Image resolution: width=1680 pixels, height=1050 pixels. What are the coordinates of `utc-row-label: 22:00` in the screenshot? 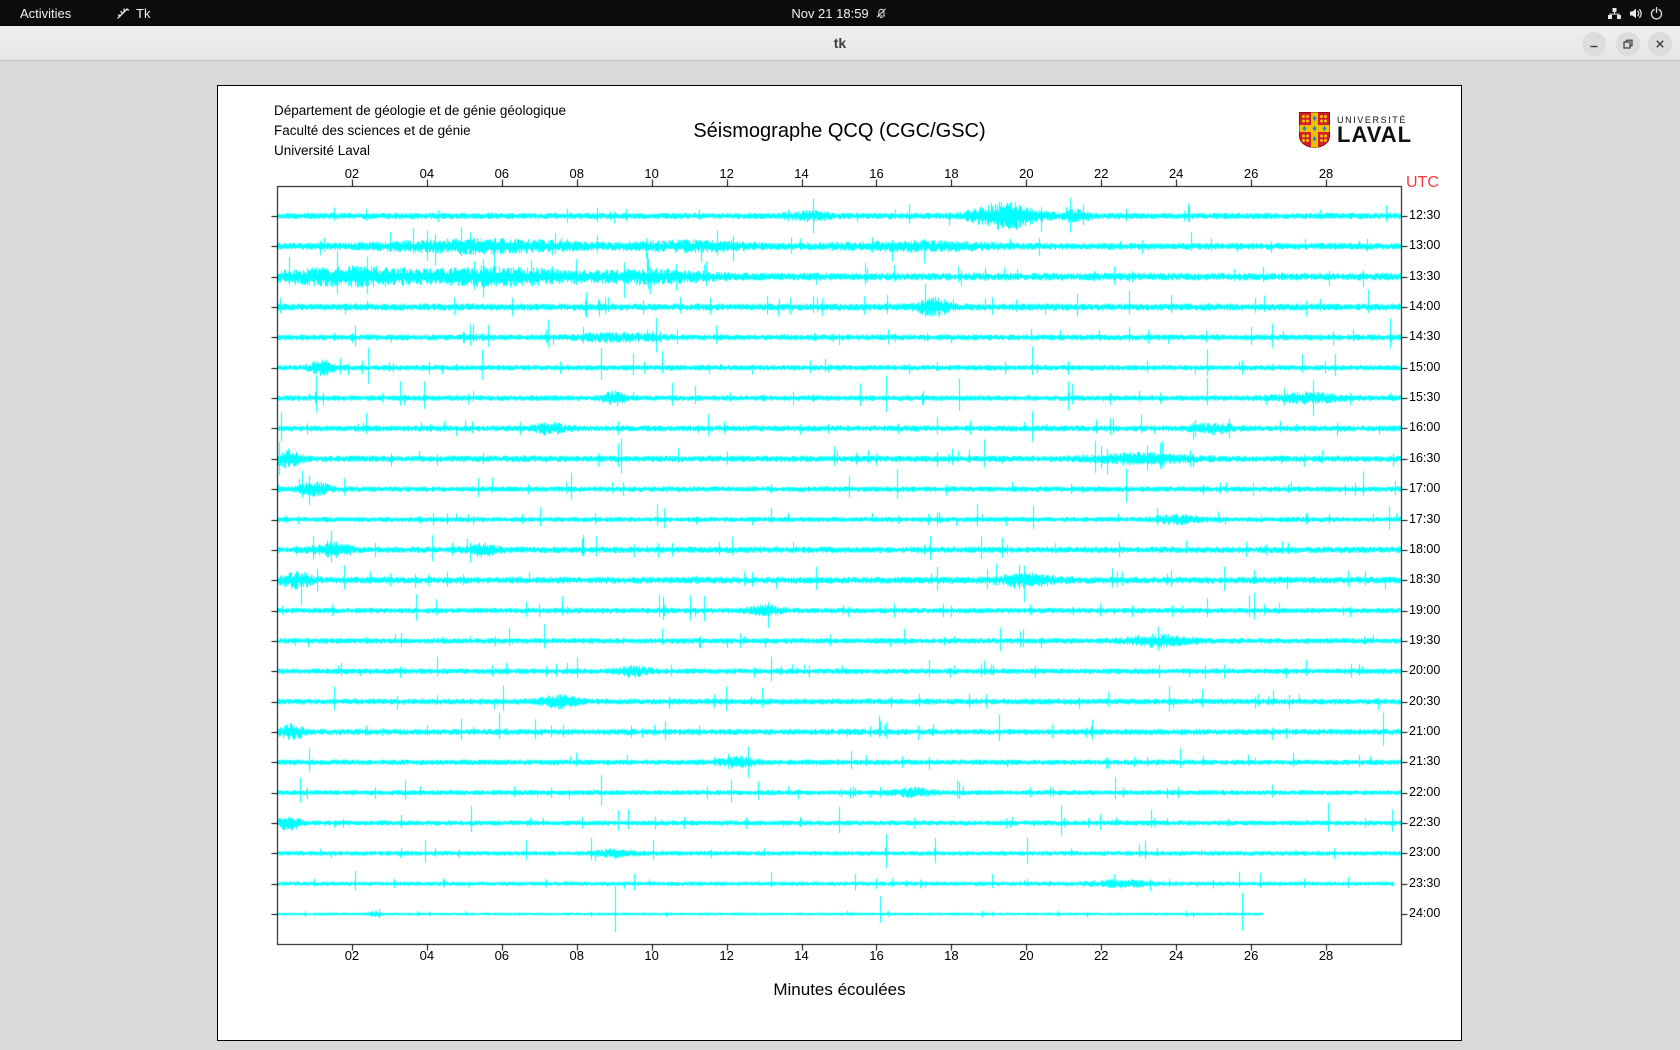 It's located at (1425, 791).